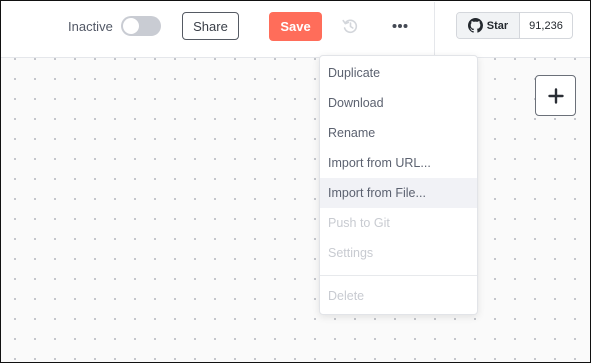  What do you see at coordinates (398, 73) in the screenshot?
I see `menu-item-duplicate: Duplicate` at bounding box center [398, 73].